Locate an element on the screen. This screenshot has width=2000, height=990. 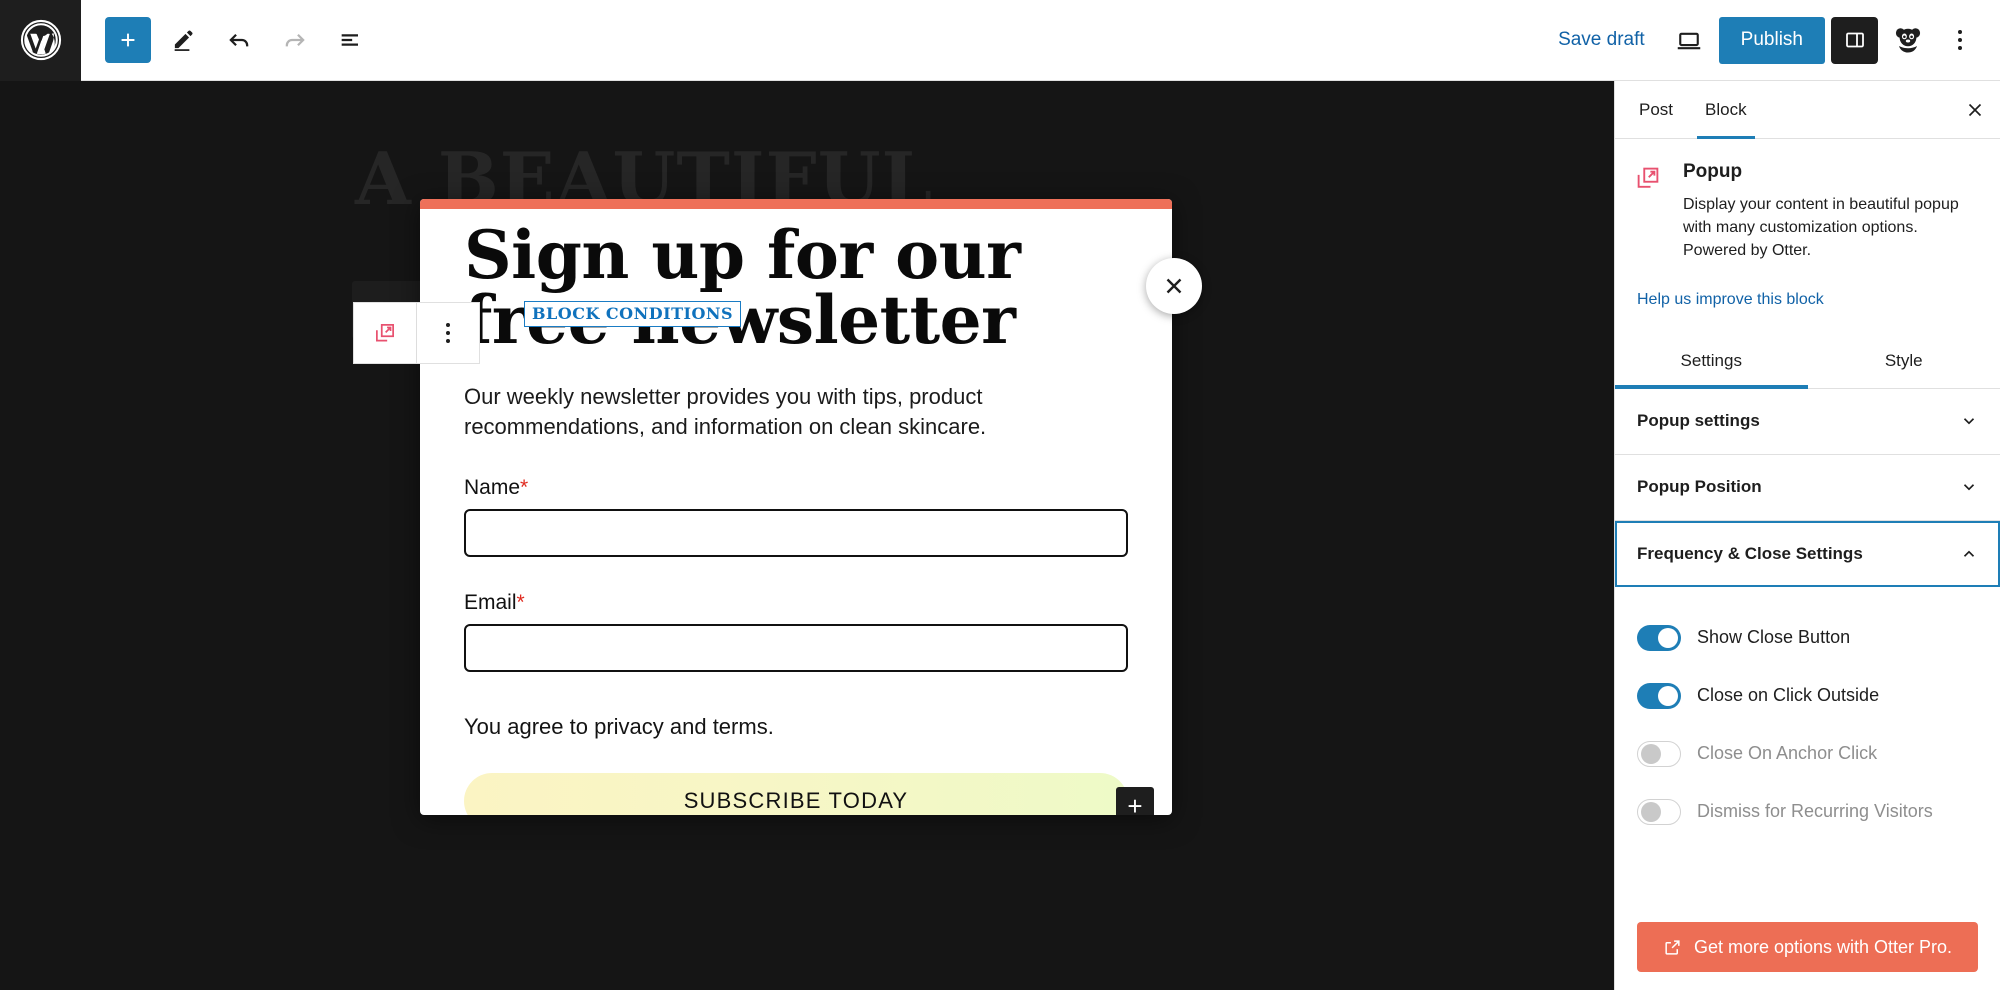
toggle-close-on-click-outside is located at coordinates (1659, 695).